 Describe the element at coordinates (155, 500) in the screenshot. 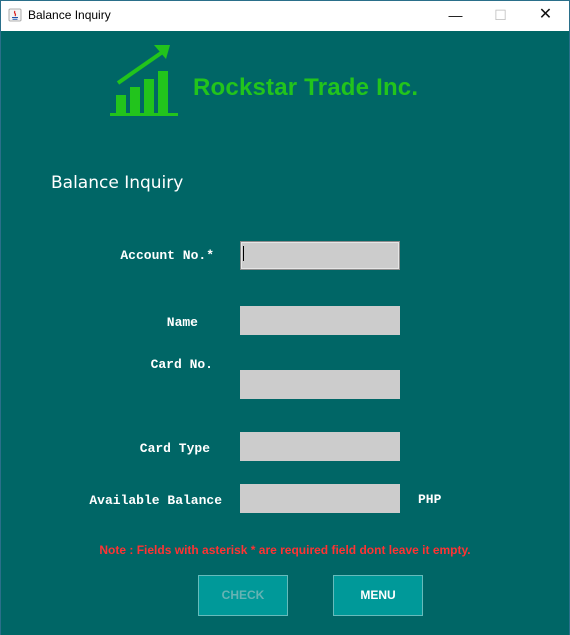

I see `available-balance-label: Available Balance` at that location.